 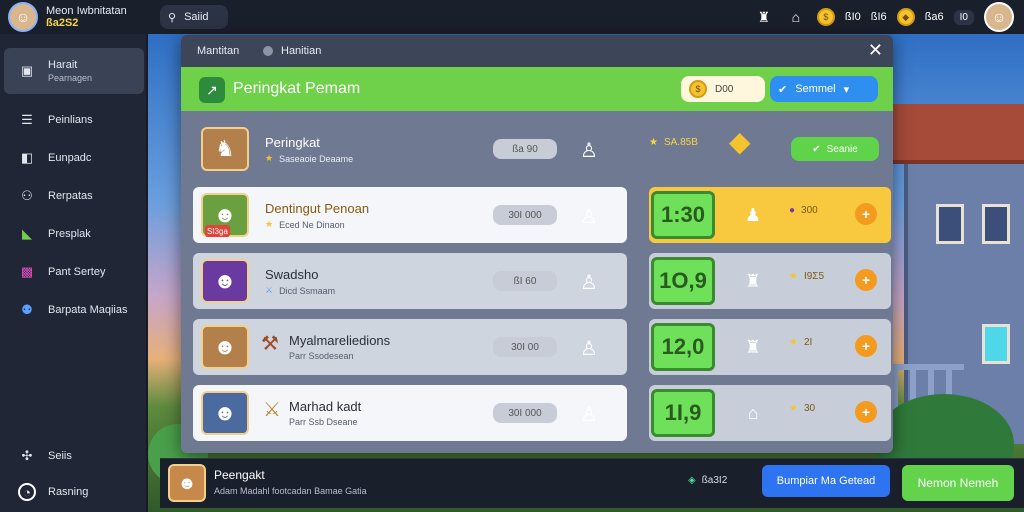 What do you see at coordinates (70, 120) in the screenshot?
I see `sidebar-item-label: Peinlians` at bounding box center [70, 120].